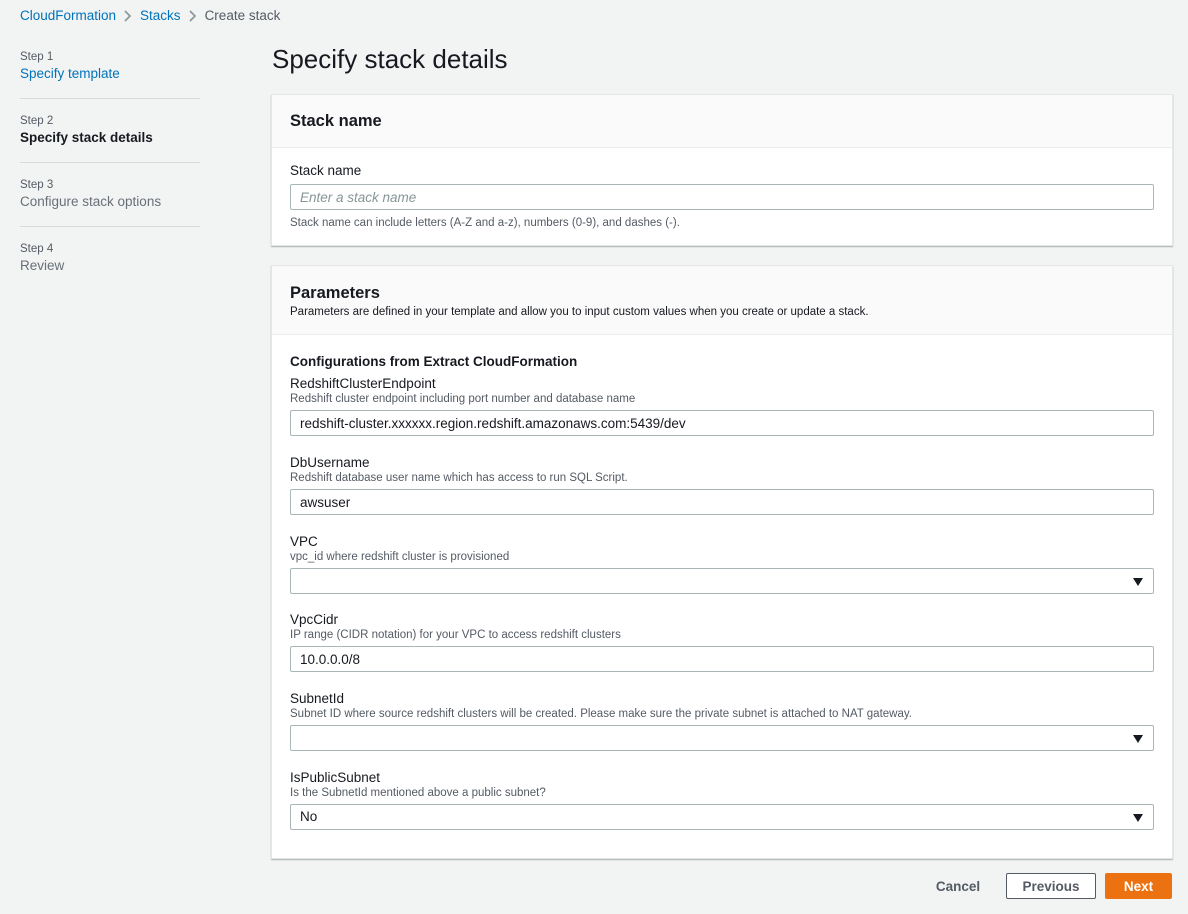 This screenshot has width=1188, height=914. What do you see at coordinates (363, 383) in the screenshot?
I see `field-label: RedshiftClusterEndpoint` at bounding box center [363, 383].